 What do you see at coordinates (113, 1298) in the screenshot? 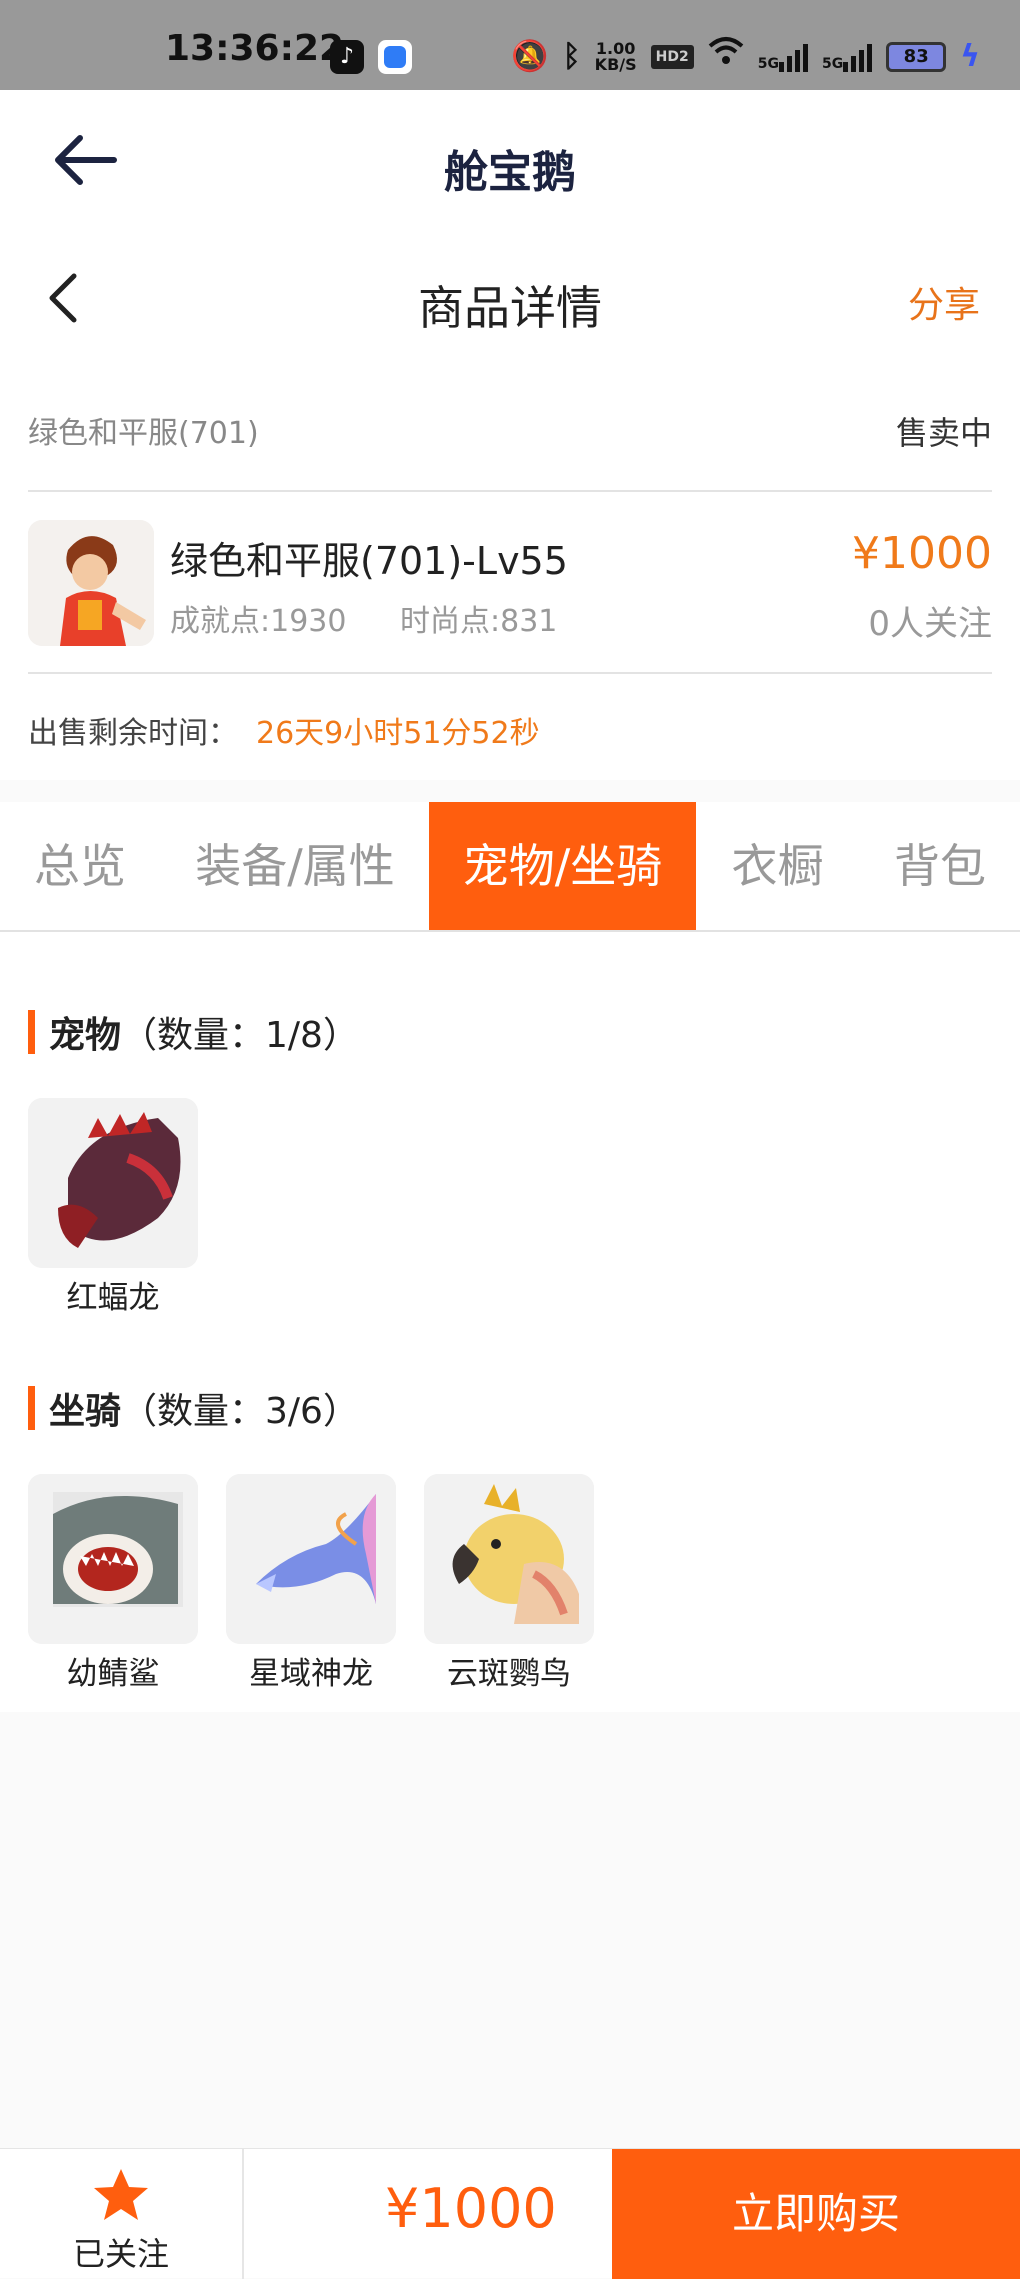
I see `pet-name: 红蝠龙` at bounding box center [113, 1298].